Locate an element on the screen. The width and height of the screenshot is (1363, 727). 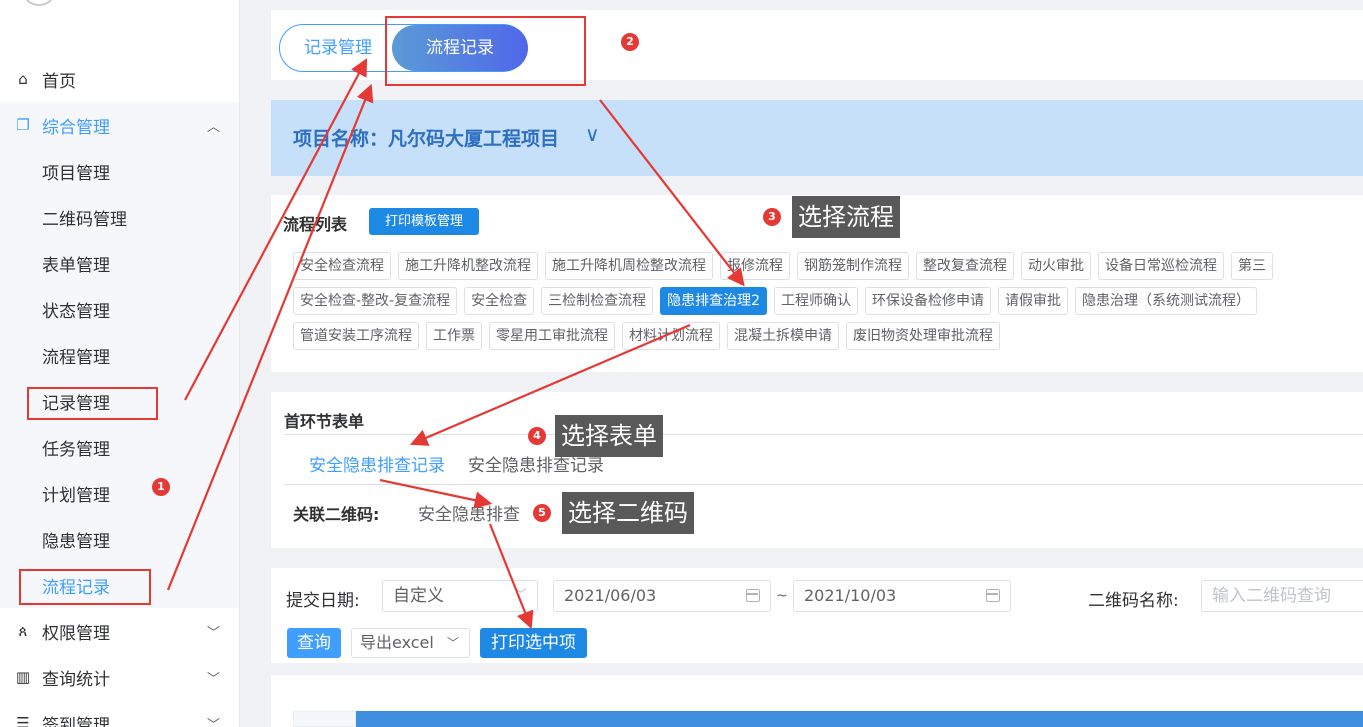
sidebar-item-label: 综合管理 is located at coordinates (76, 127).